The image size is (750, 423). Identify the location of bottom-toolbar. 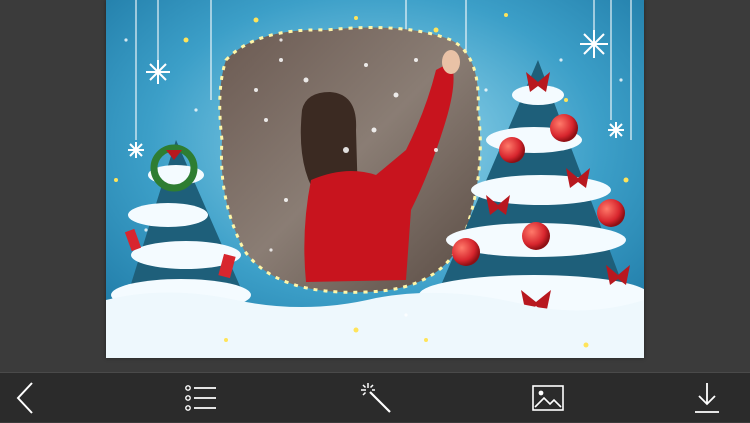
(375, 397).